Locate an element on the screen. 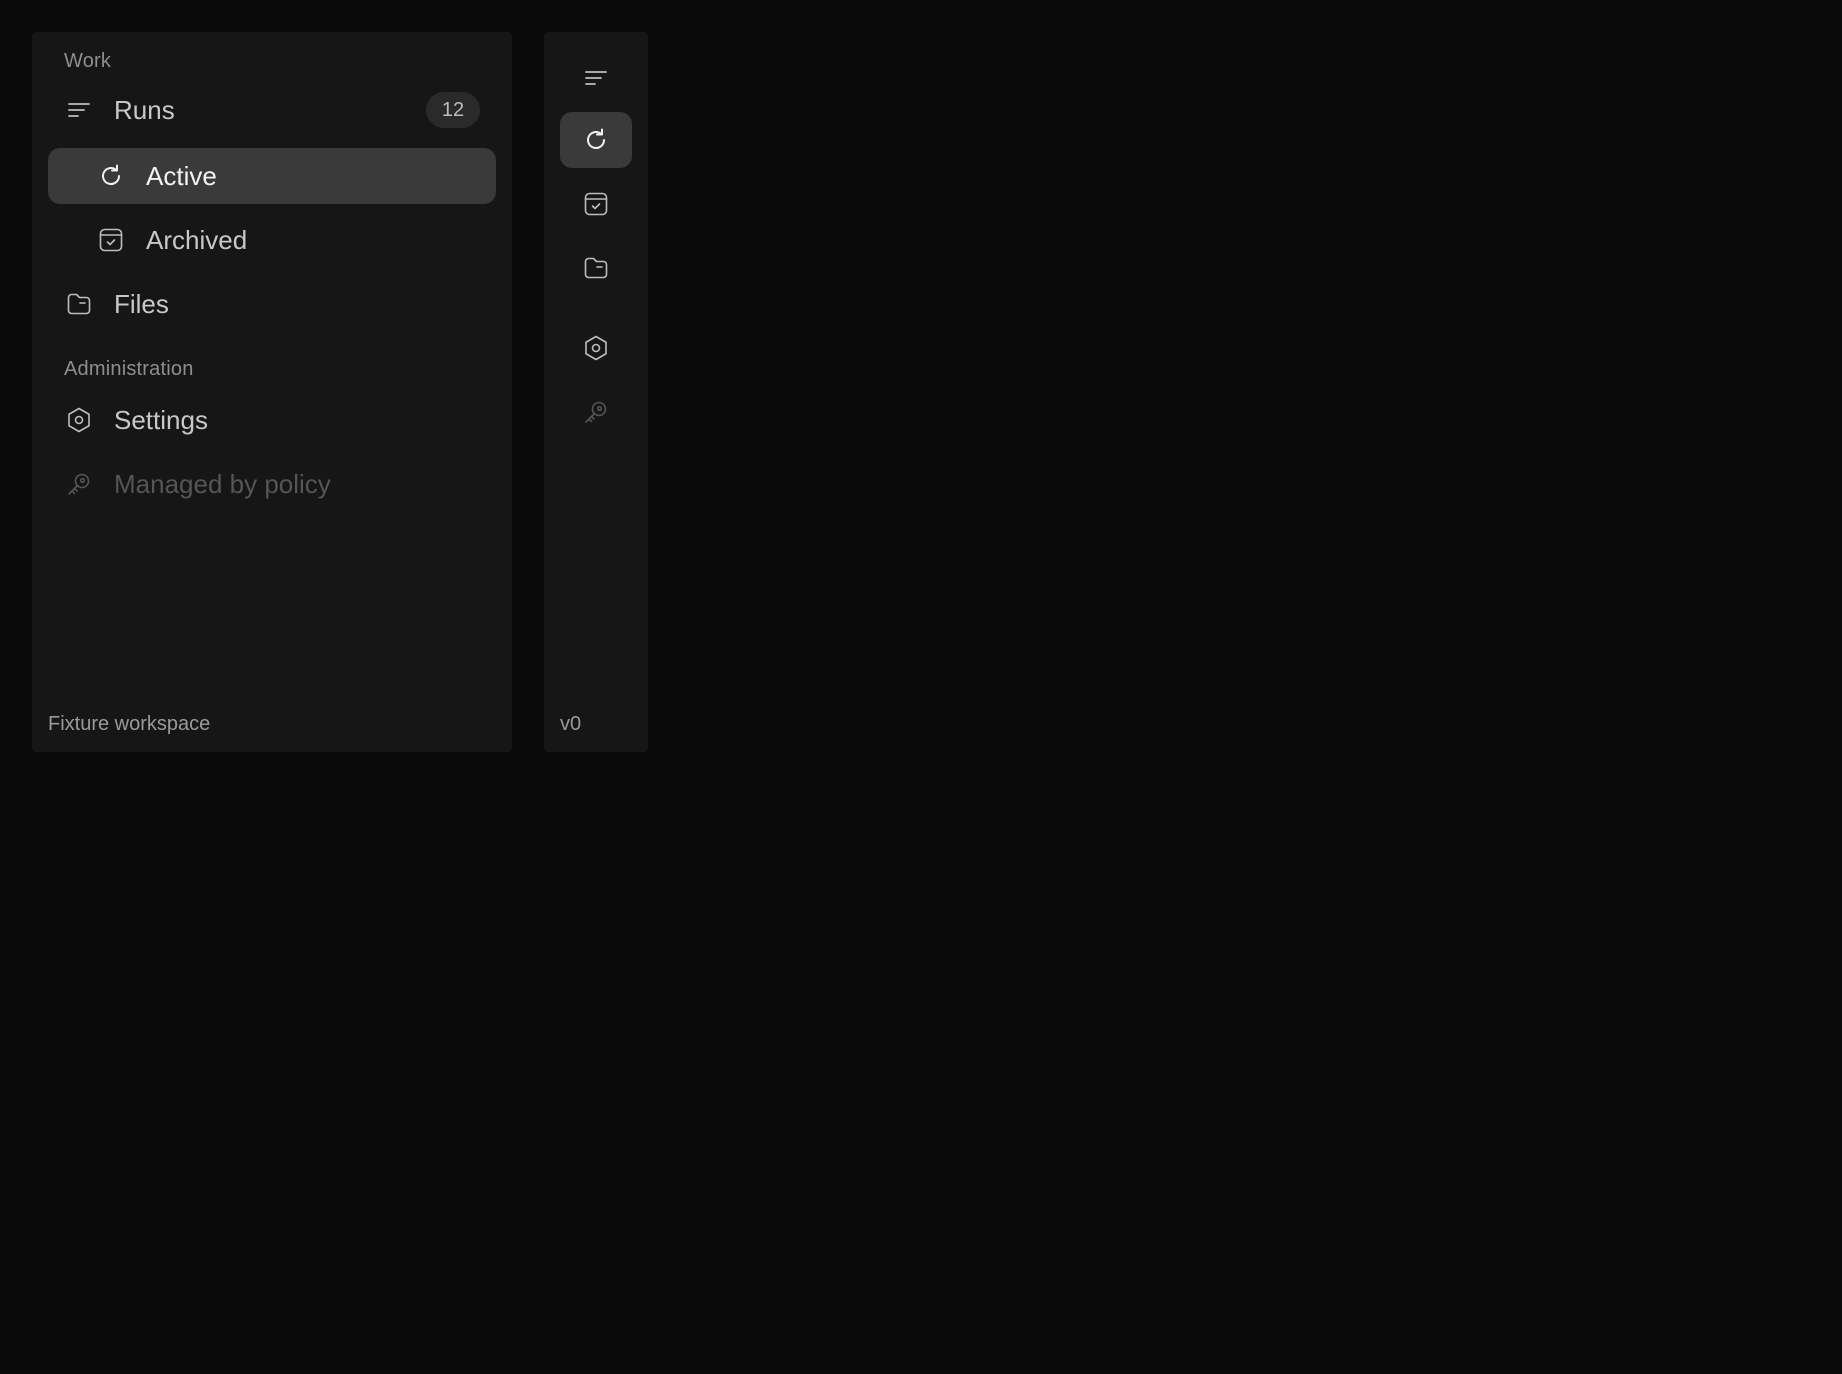  sidebar-item-active: Active is located at coordinates (272, 176).